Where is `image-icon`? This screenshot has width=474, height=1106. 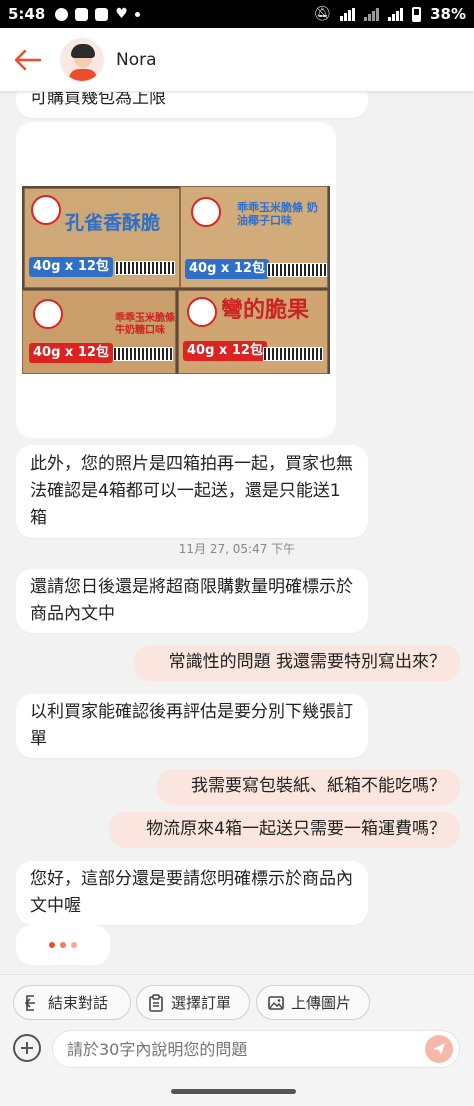 image-icon is located at coordinates (276, 1002).